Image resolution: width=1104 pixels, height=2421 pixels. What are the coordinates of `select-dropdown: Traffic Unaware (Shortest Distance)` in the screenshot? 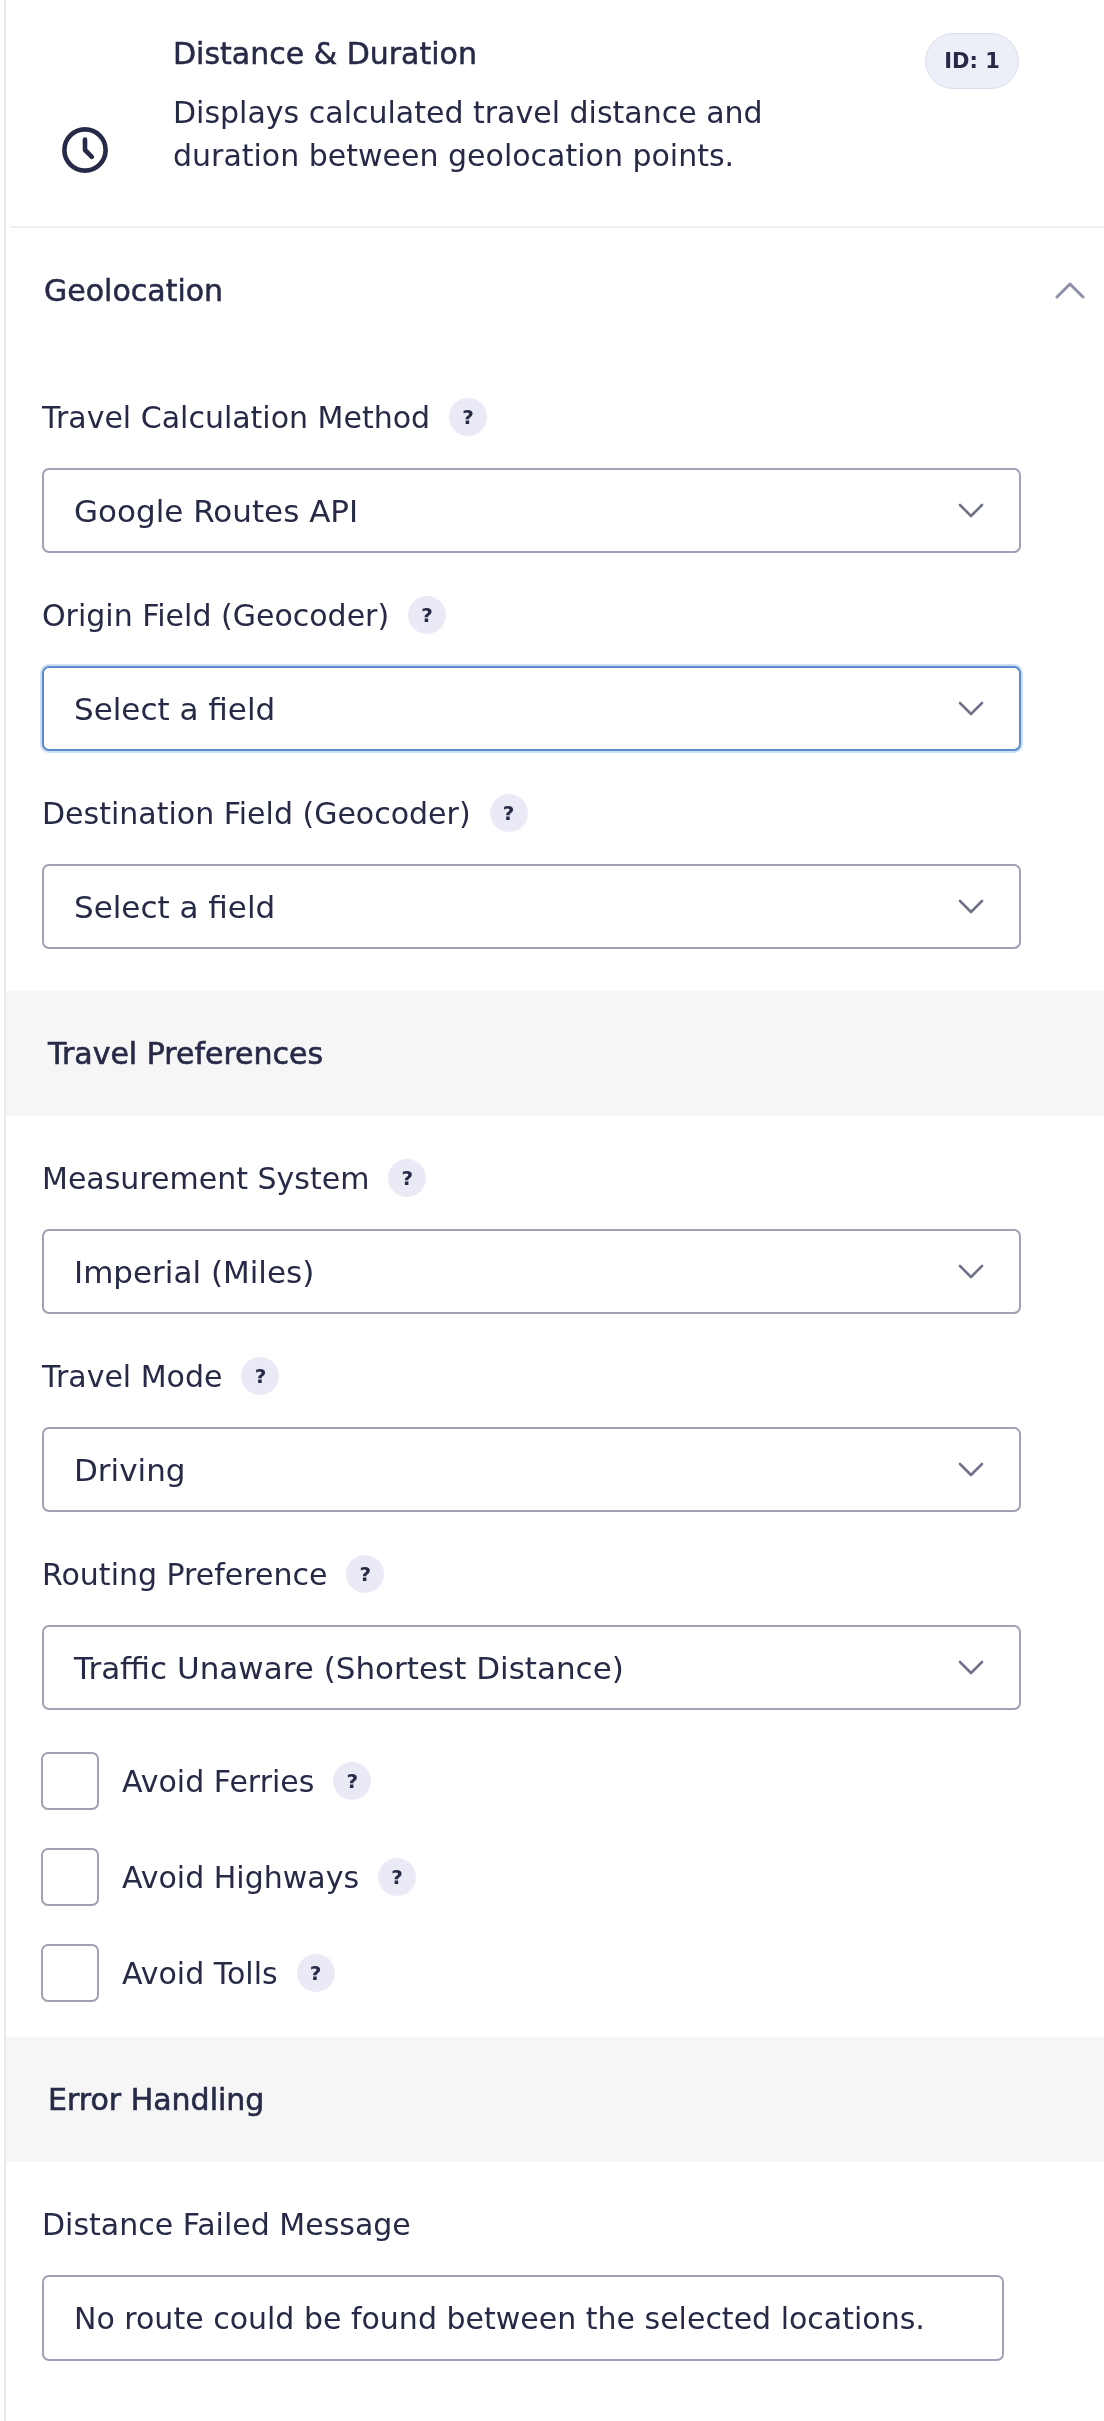 It's located at (531, 1667).